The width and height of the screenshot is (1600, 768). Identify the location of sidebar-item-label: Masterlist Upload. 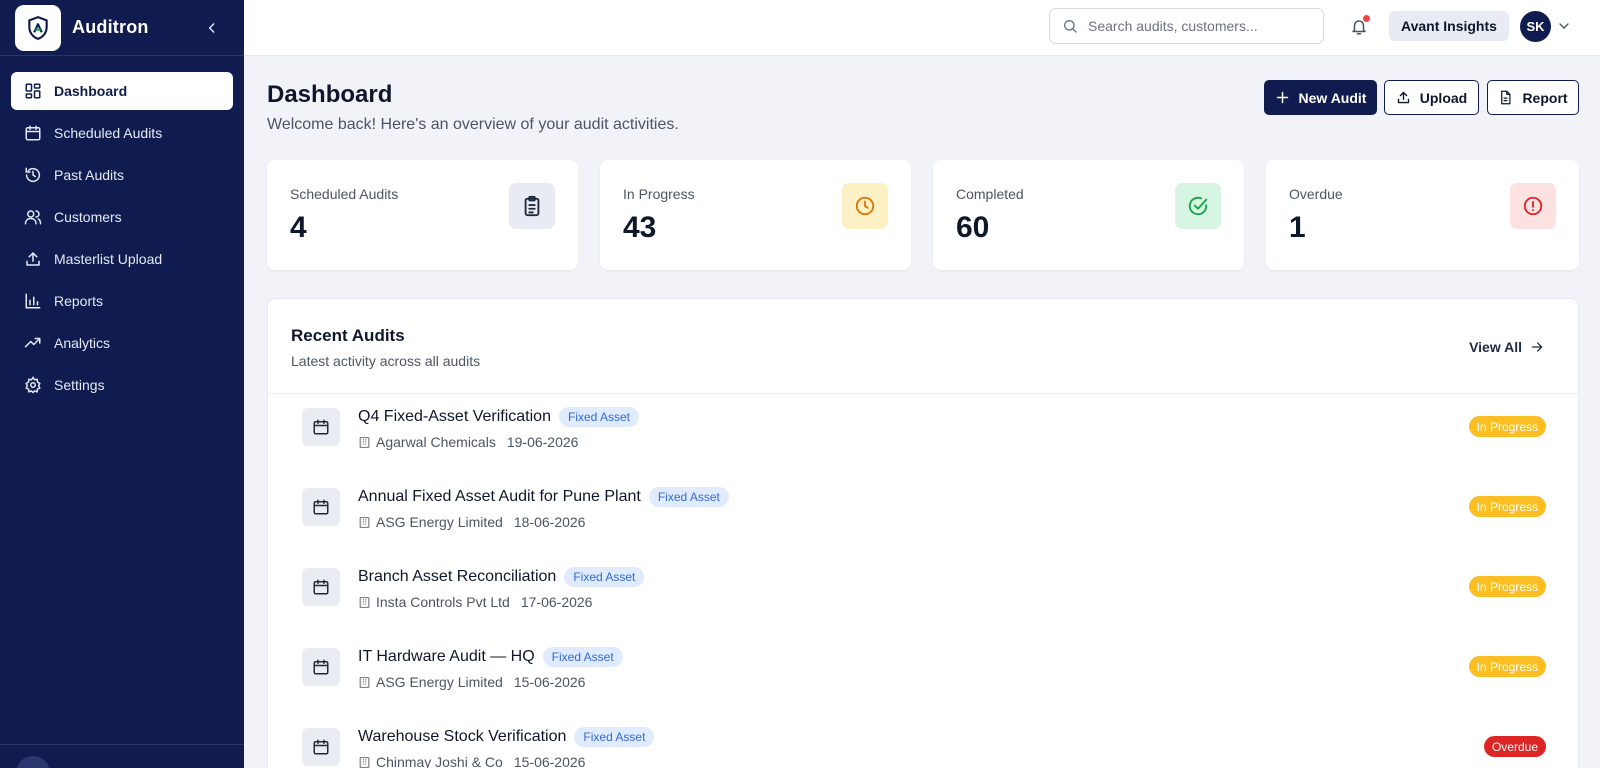
(108, 259).